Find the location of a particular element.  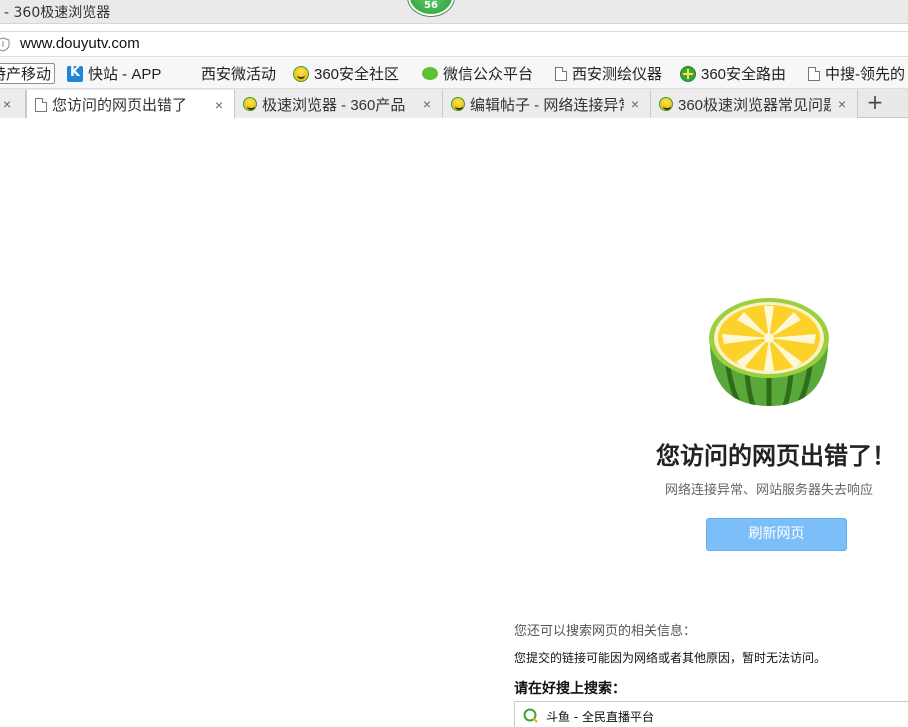

tab-title: 360极速浏览器常见问题 is located at coordinates (754, 105).